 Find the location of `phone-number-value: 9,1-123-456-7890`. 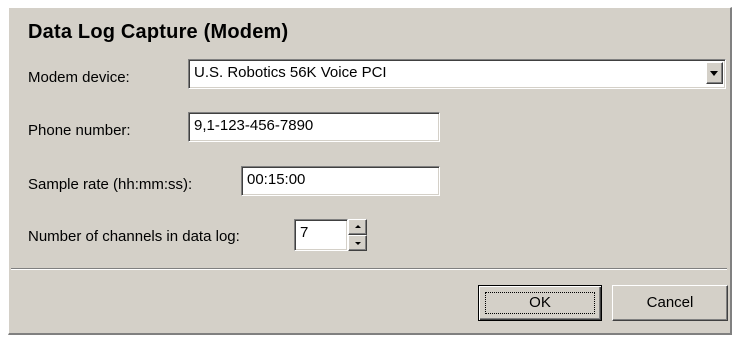

phone-number-value: 9,1-123-456-7890 is located at coordinates (254, 125).